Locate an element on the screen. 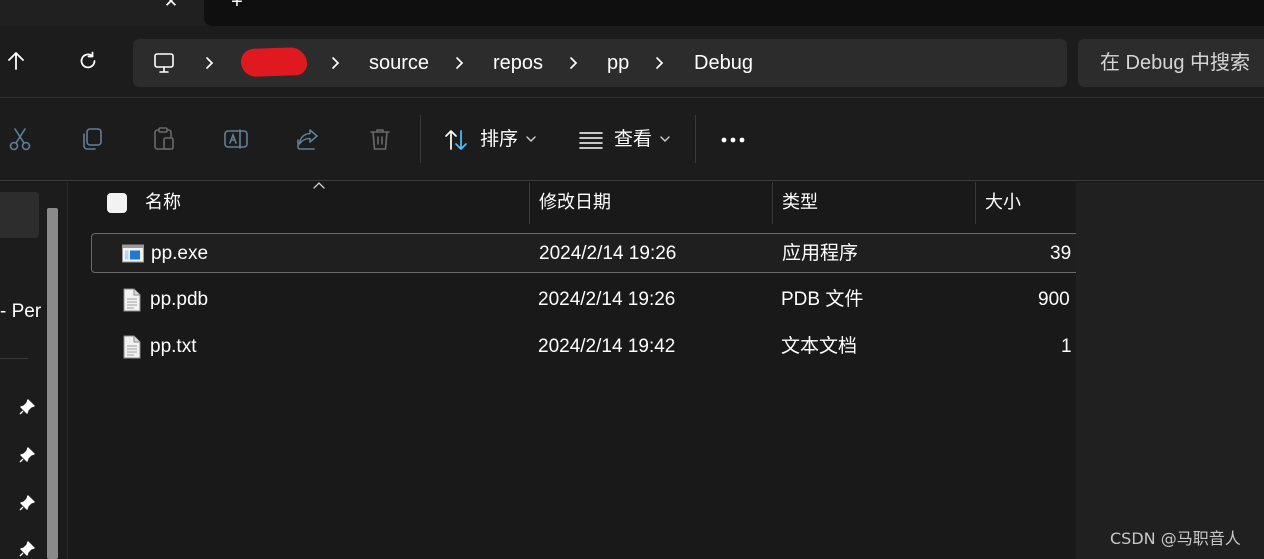 The width and height of the screenshot is (1264, 559). search-box: 在 Debug 中搜索 is located at coordinates (1171, 63).